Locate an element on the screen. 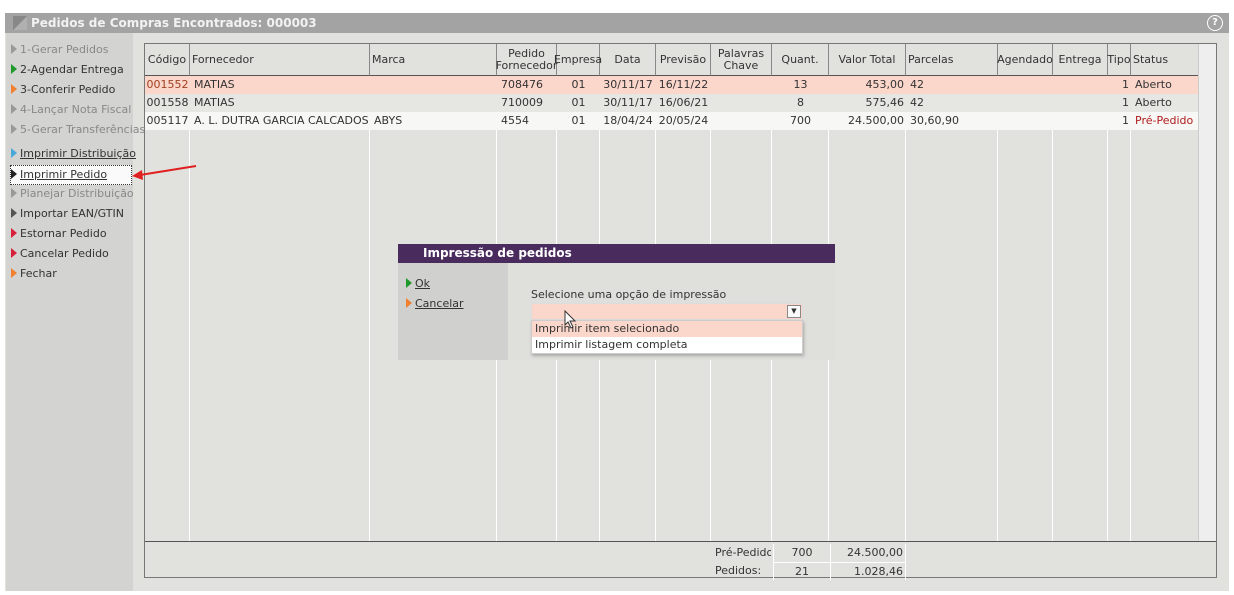 This screenshot has height=595, width=1234. sidebar-item-4-lan-ar-nota-fiscal: 4-Lançar Nota Fiscal is located at coordinates (71, 110).